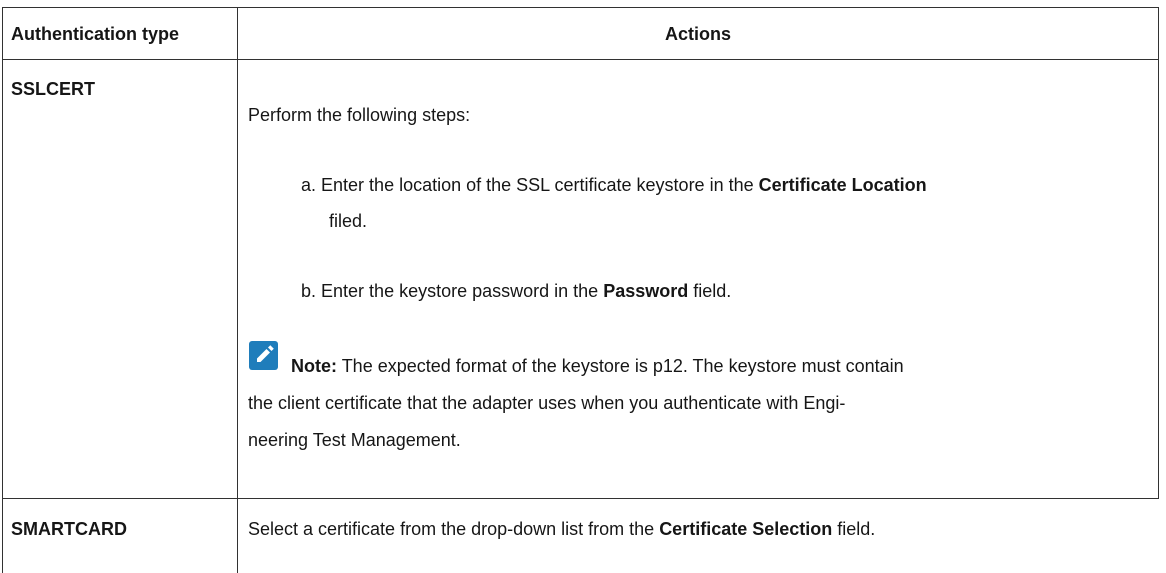 This screenshot has width=1166, height=573. I want to click on header-authentication-type: Authentication type, so click(95, 34).